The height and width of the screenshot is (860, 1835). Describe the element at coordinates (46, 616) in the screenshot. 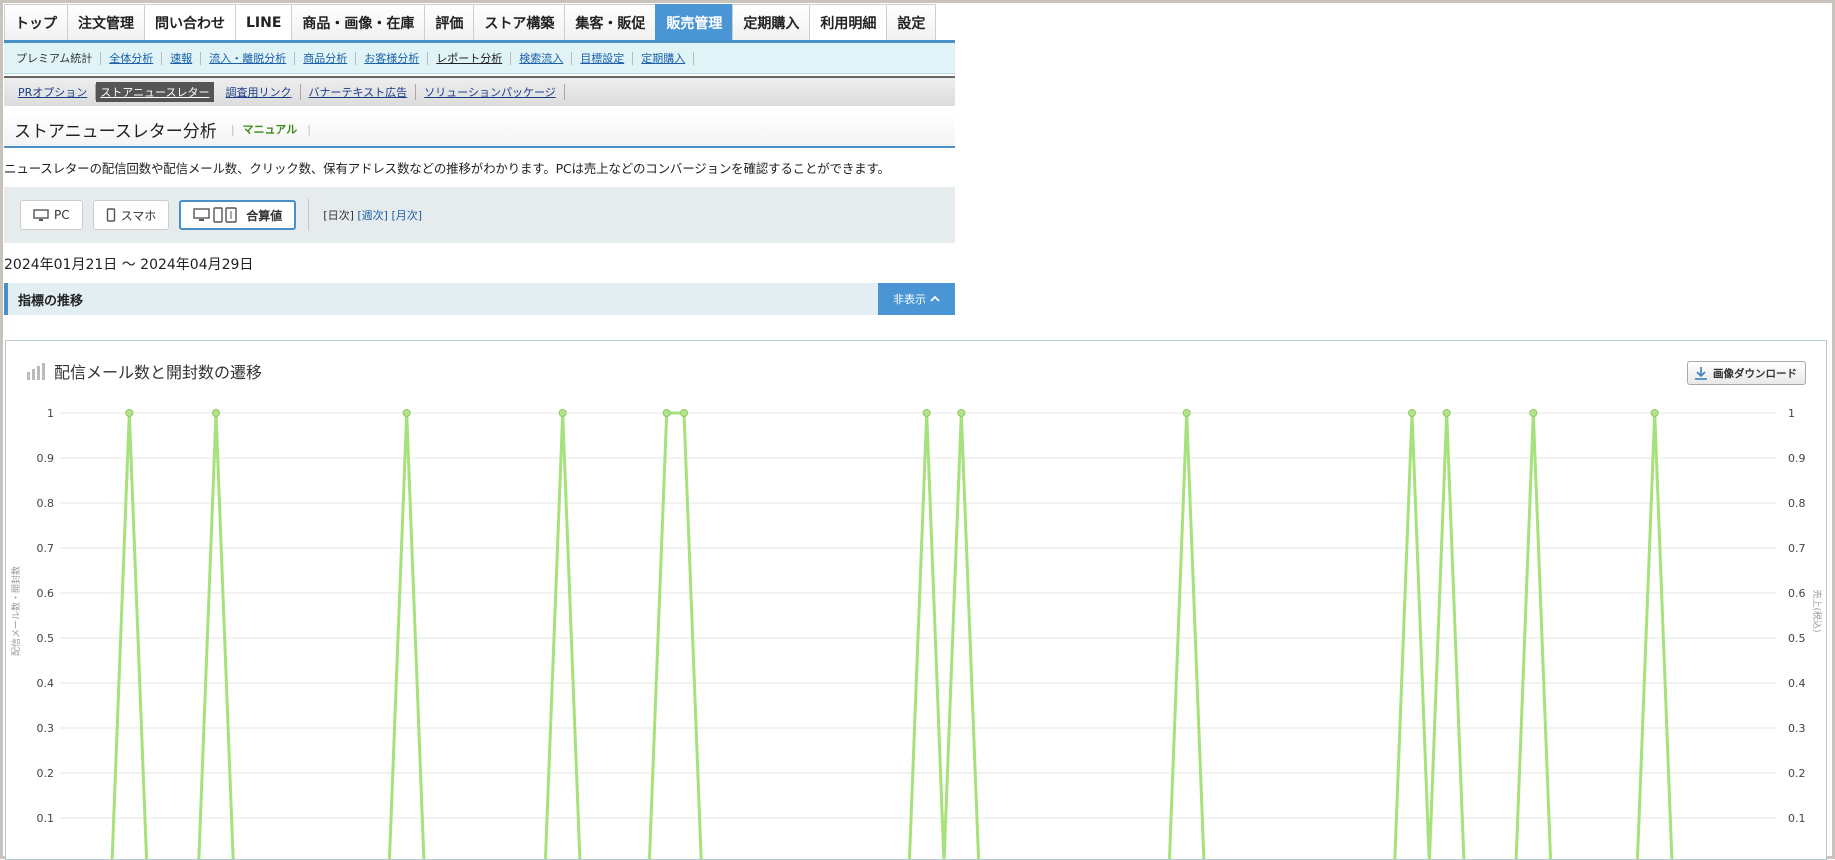

I see `left-axis-ticks: 0.1 0.2 0.3 0.4 0.5 0.6 0.7 0.8 0.9 1` at that location.